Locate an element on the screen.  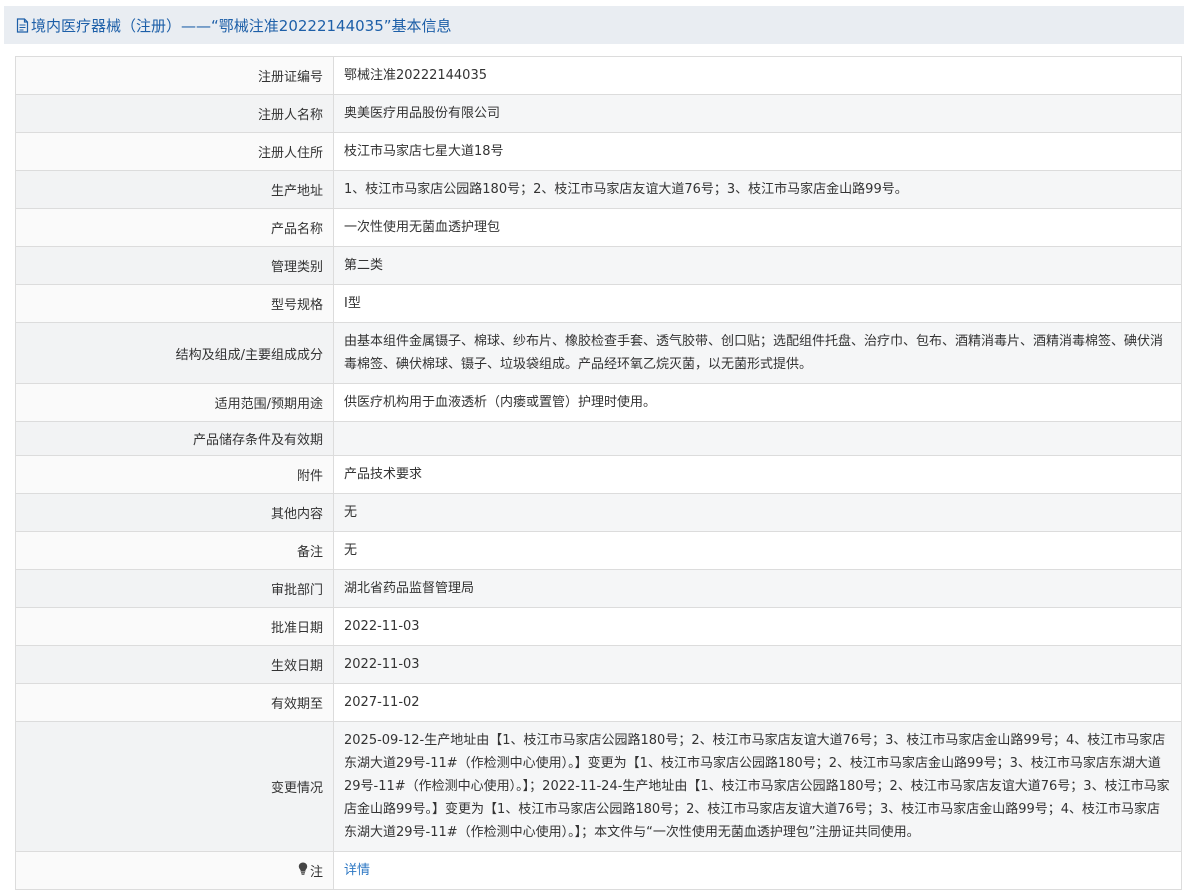
row-value: 鄂械注准20222144035 is located at coordinates (757, 75).